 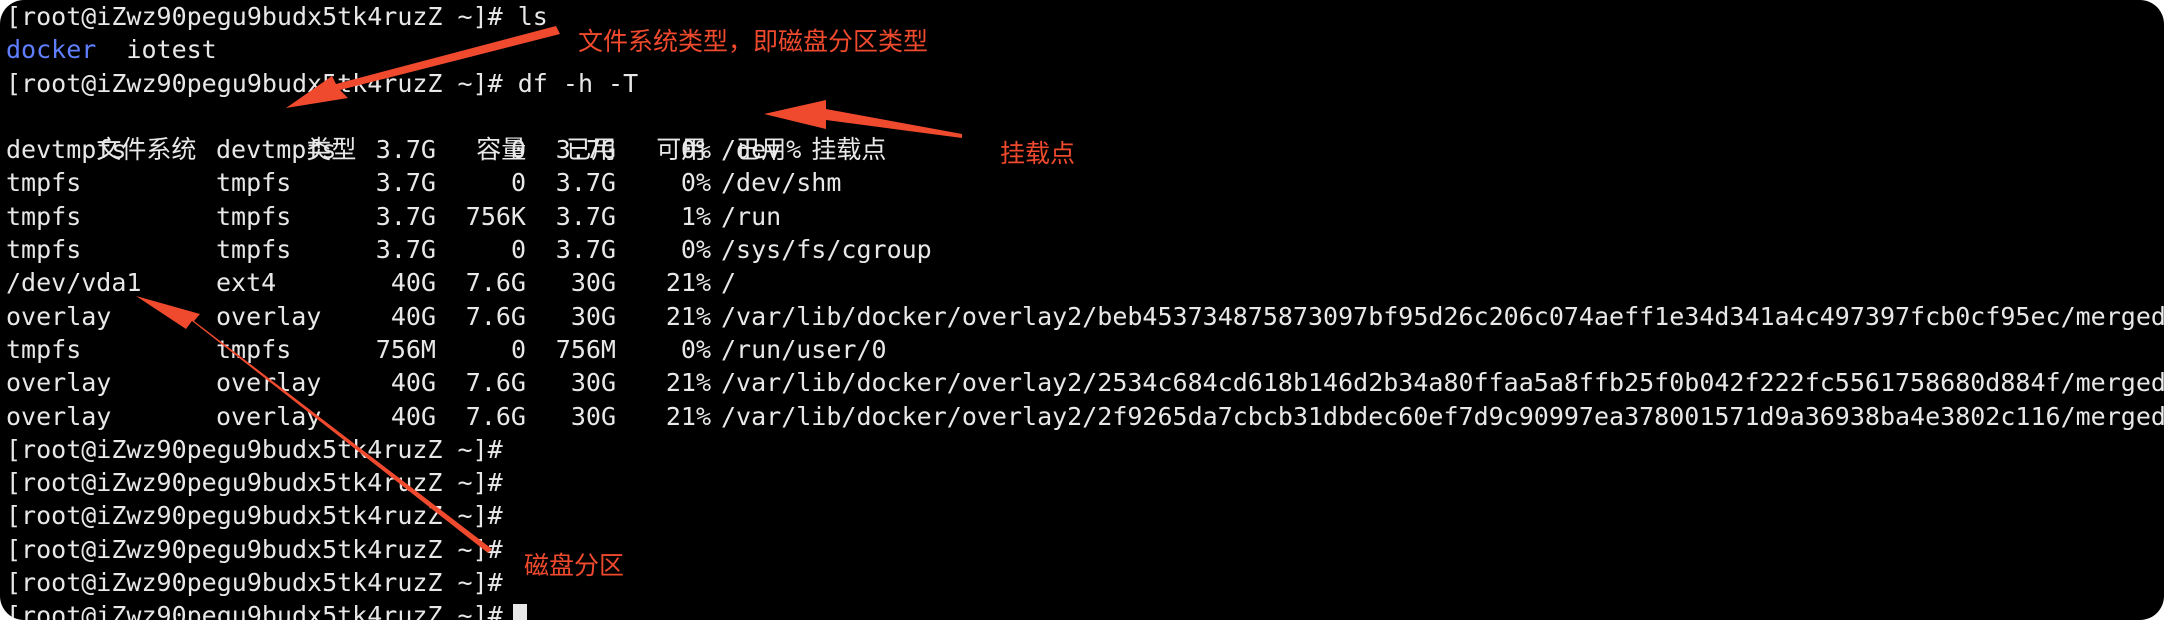 What do you see at coordinates (729, 283) in the screenshot?
I see `fs-mountpoint: /` at bounding box center [729, 283].